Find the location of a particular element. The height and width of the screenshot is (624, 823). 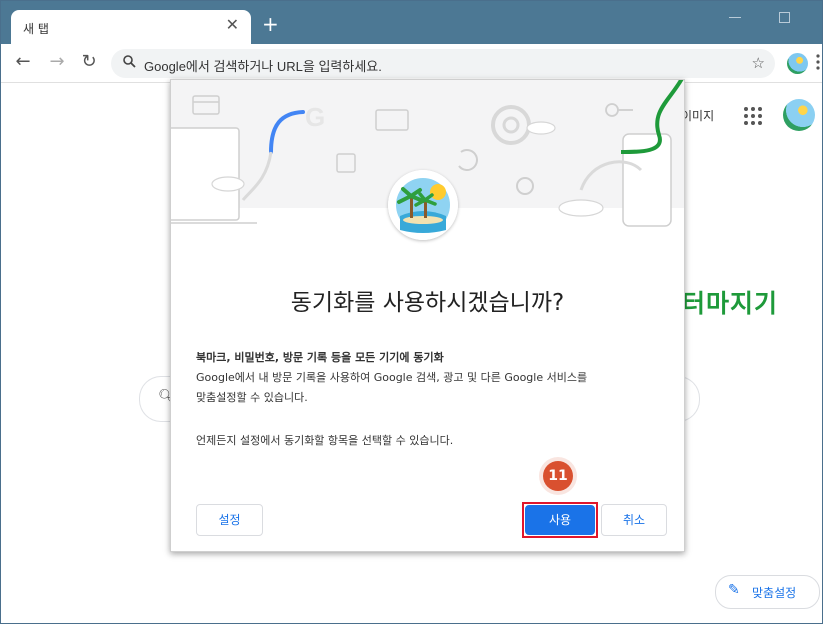

use-sync-button: 사용 is located at coordinates (560, 520).